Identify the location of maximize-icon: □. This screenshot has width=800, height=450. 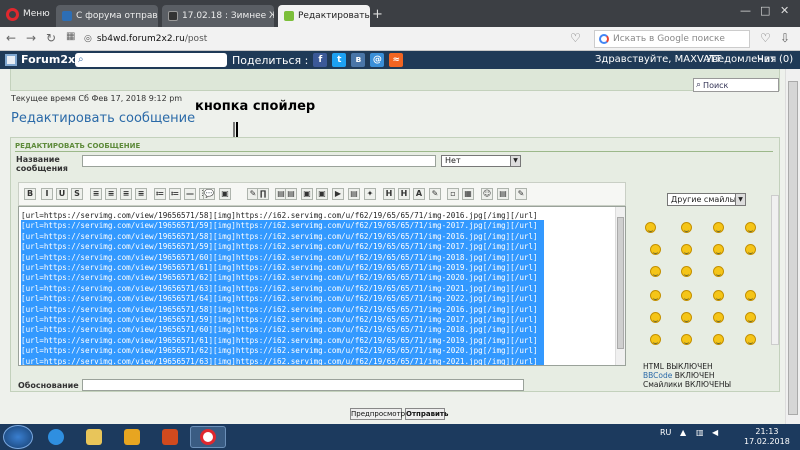
(765, 10).